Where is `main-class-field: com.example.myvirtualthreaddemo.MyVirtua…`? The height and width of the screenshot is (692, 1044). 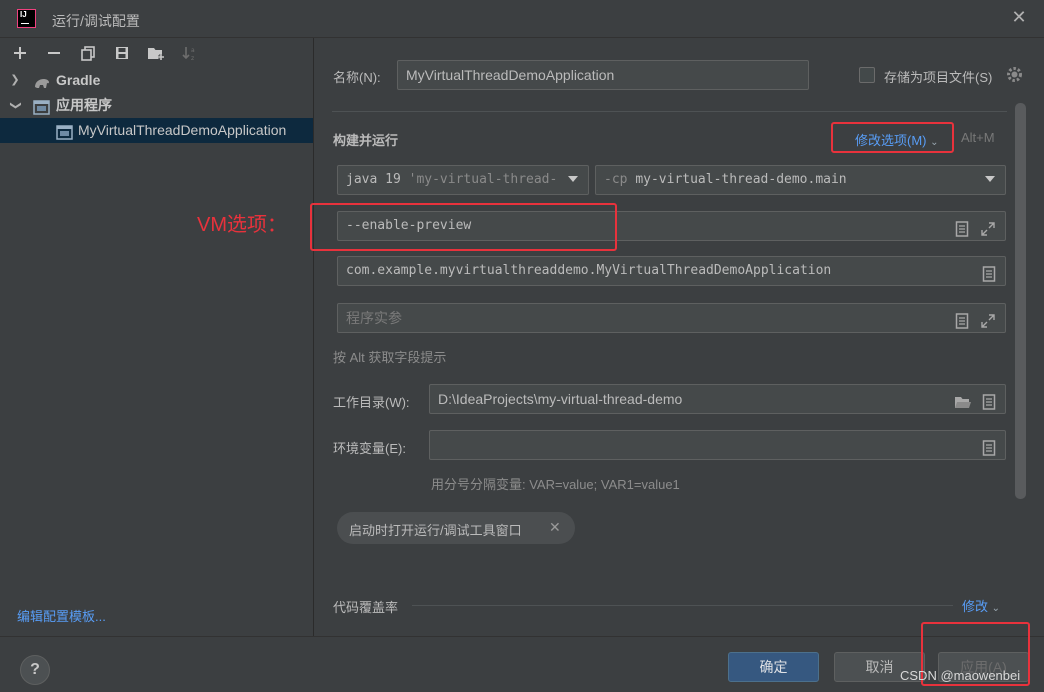
main-class-field: com.example.myvirtualthreaddemo.MyVirtua… is located at coordinates (671, 271).